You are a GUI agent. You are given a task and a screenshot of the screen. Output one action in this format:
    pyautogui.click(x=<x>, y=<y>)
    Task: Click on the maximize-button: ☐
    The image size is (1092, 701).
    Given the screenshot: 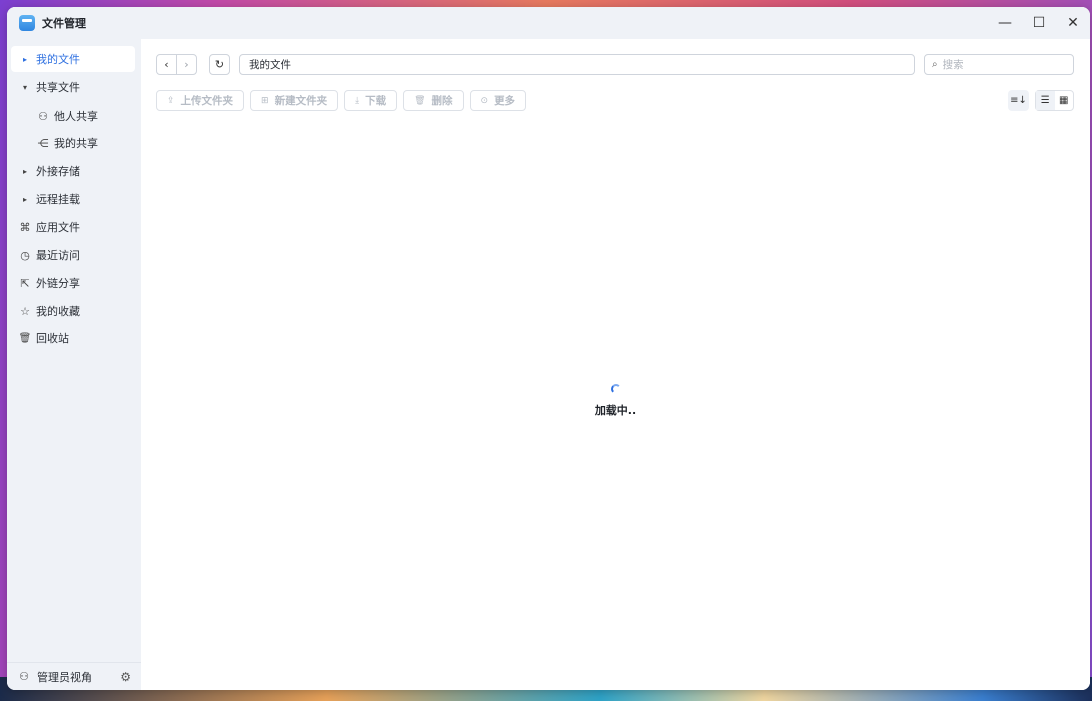 What is the action you would take?
    pyautogui.click(x=1039, y=23)
    